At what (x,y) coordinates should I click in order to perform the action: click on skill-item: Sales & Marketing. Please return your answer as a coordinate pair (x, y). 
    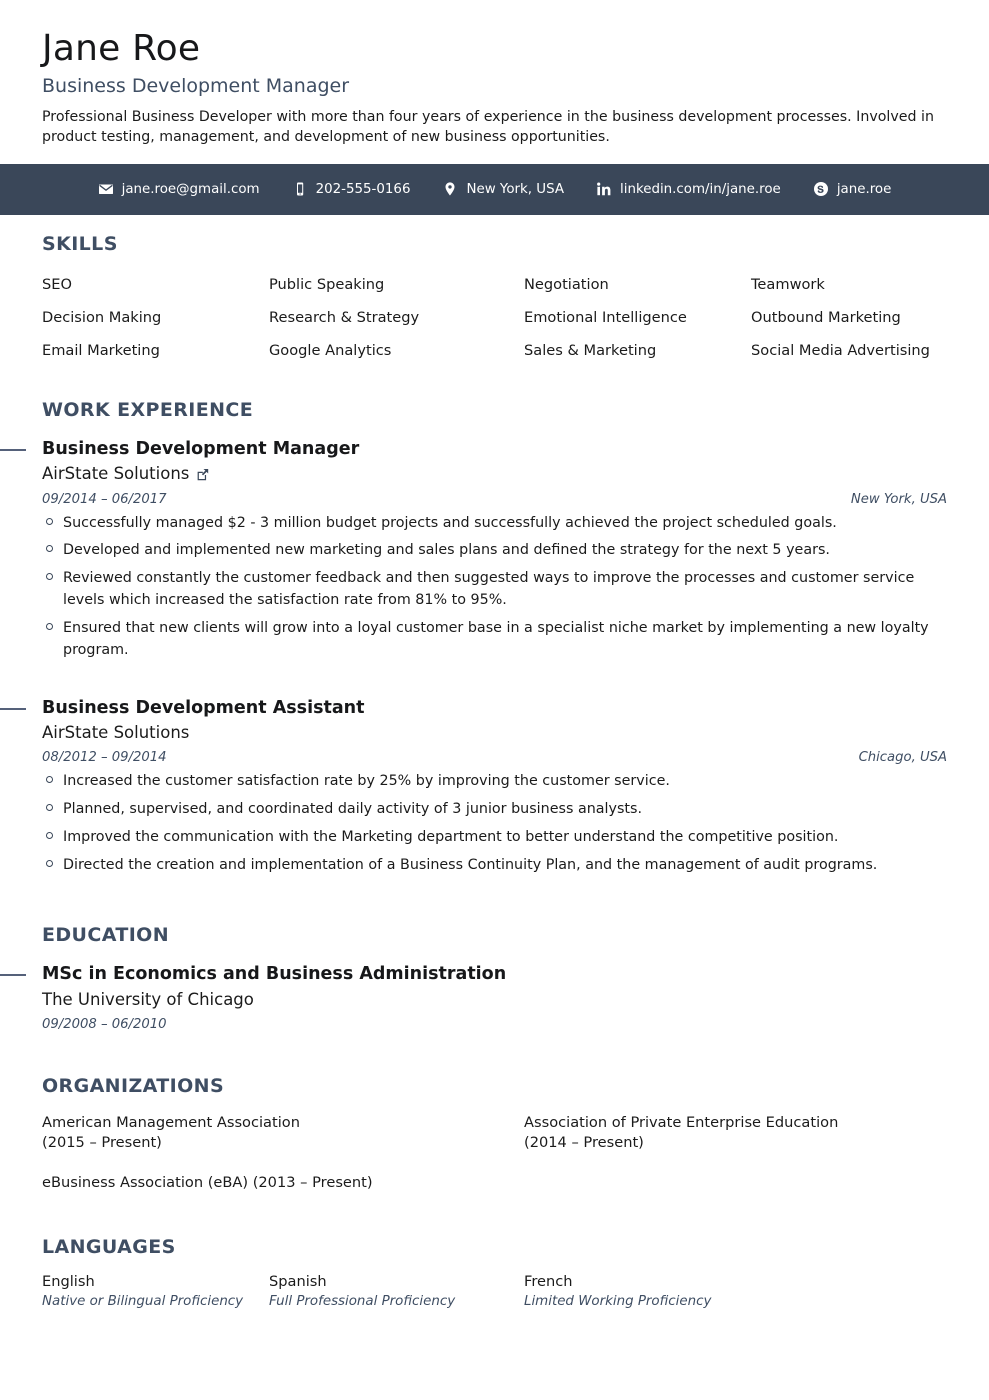
    Looking at the image, I should click on (590, 350).